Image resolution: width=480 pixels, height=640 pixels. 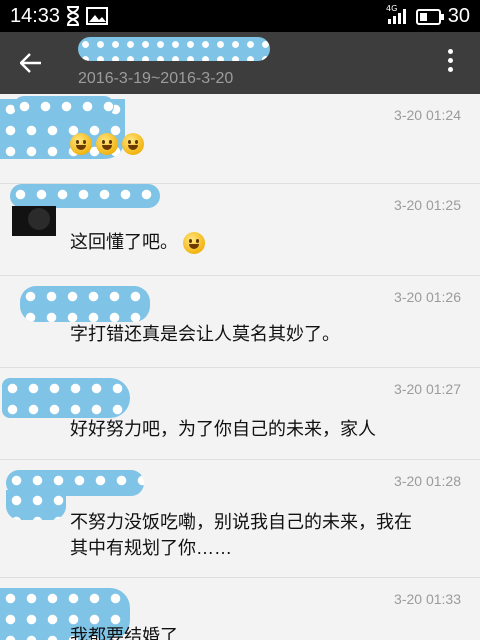 I want to click on signal-icon: 4G, so click(x=398, y=17).